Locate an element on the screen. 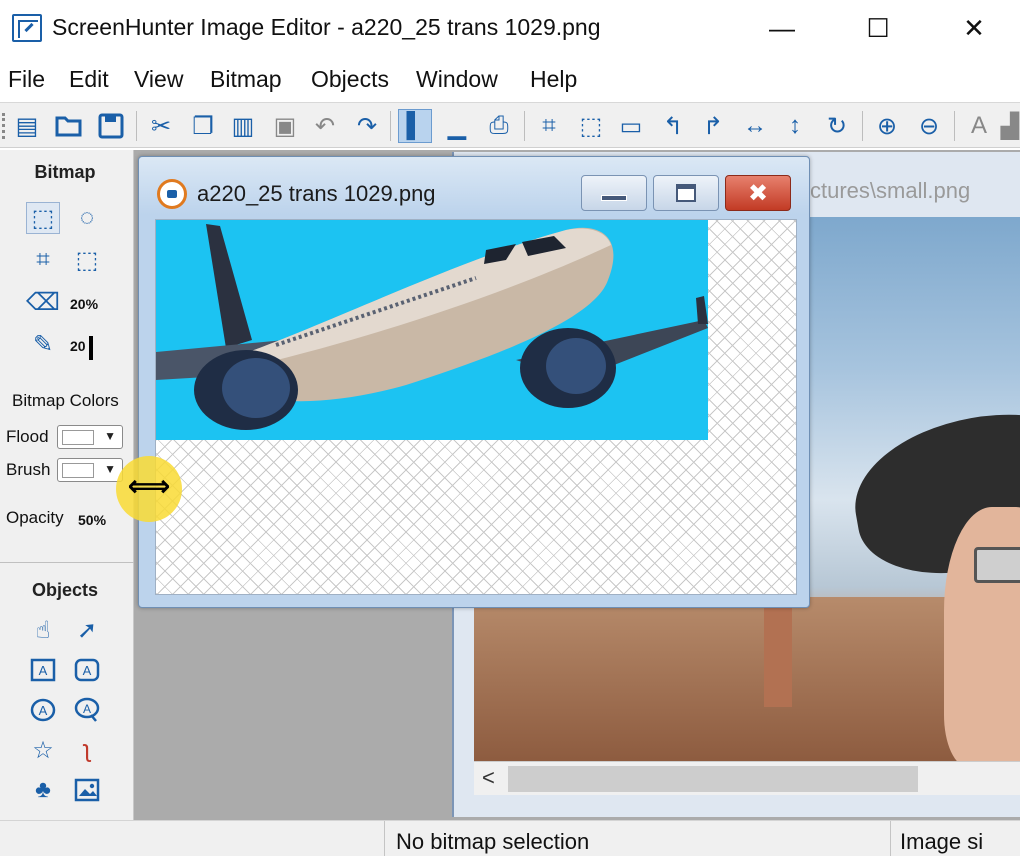  opacity-label: Opacity is located at coordinates (35, 517).